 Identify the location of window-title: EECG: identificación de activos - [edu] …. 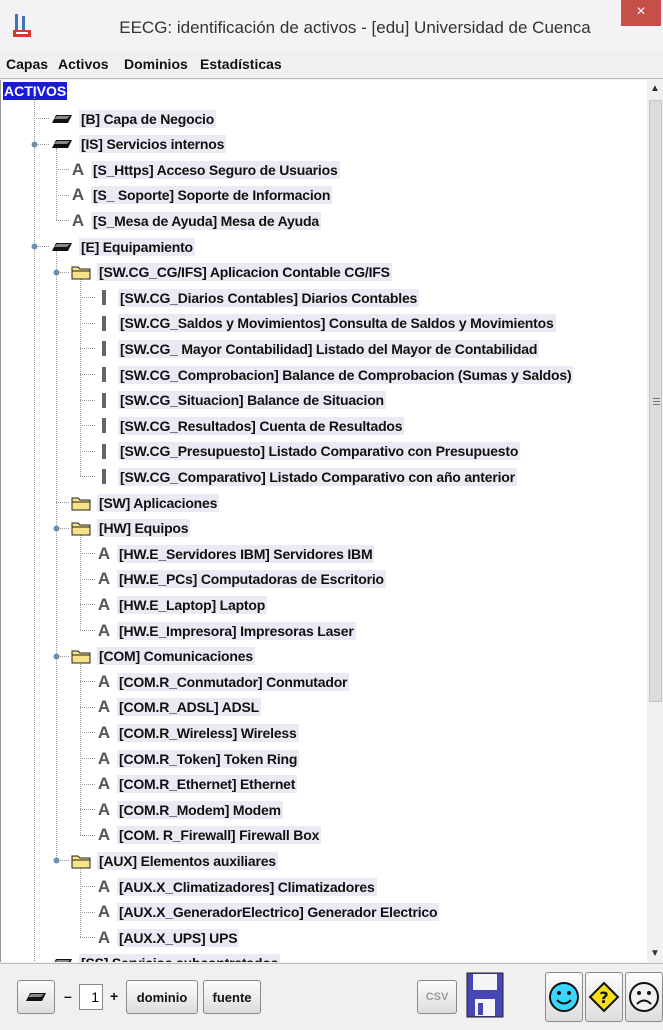
(355, 27).